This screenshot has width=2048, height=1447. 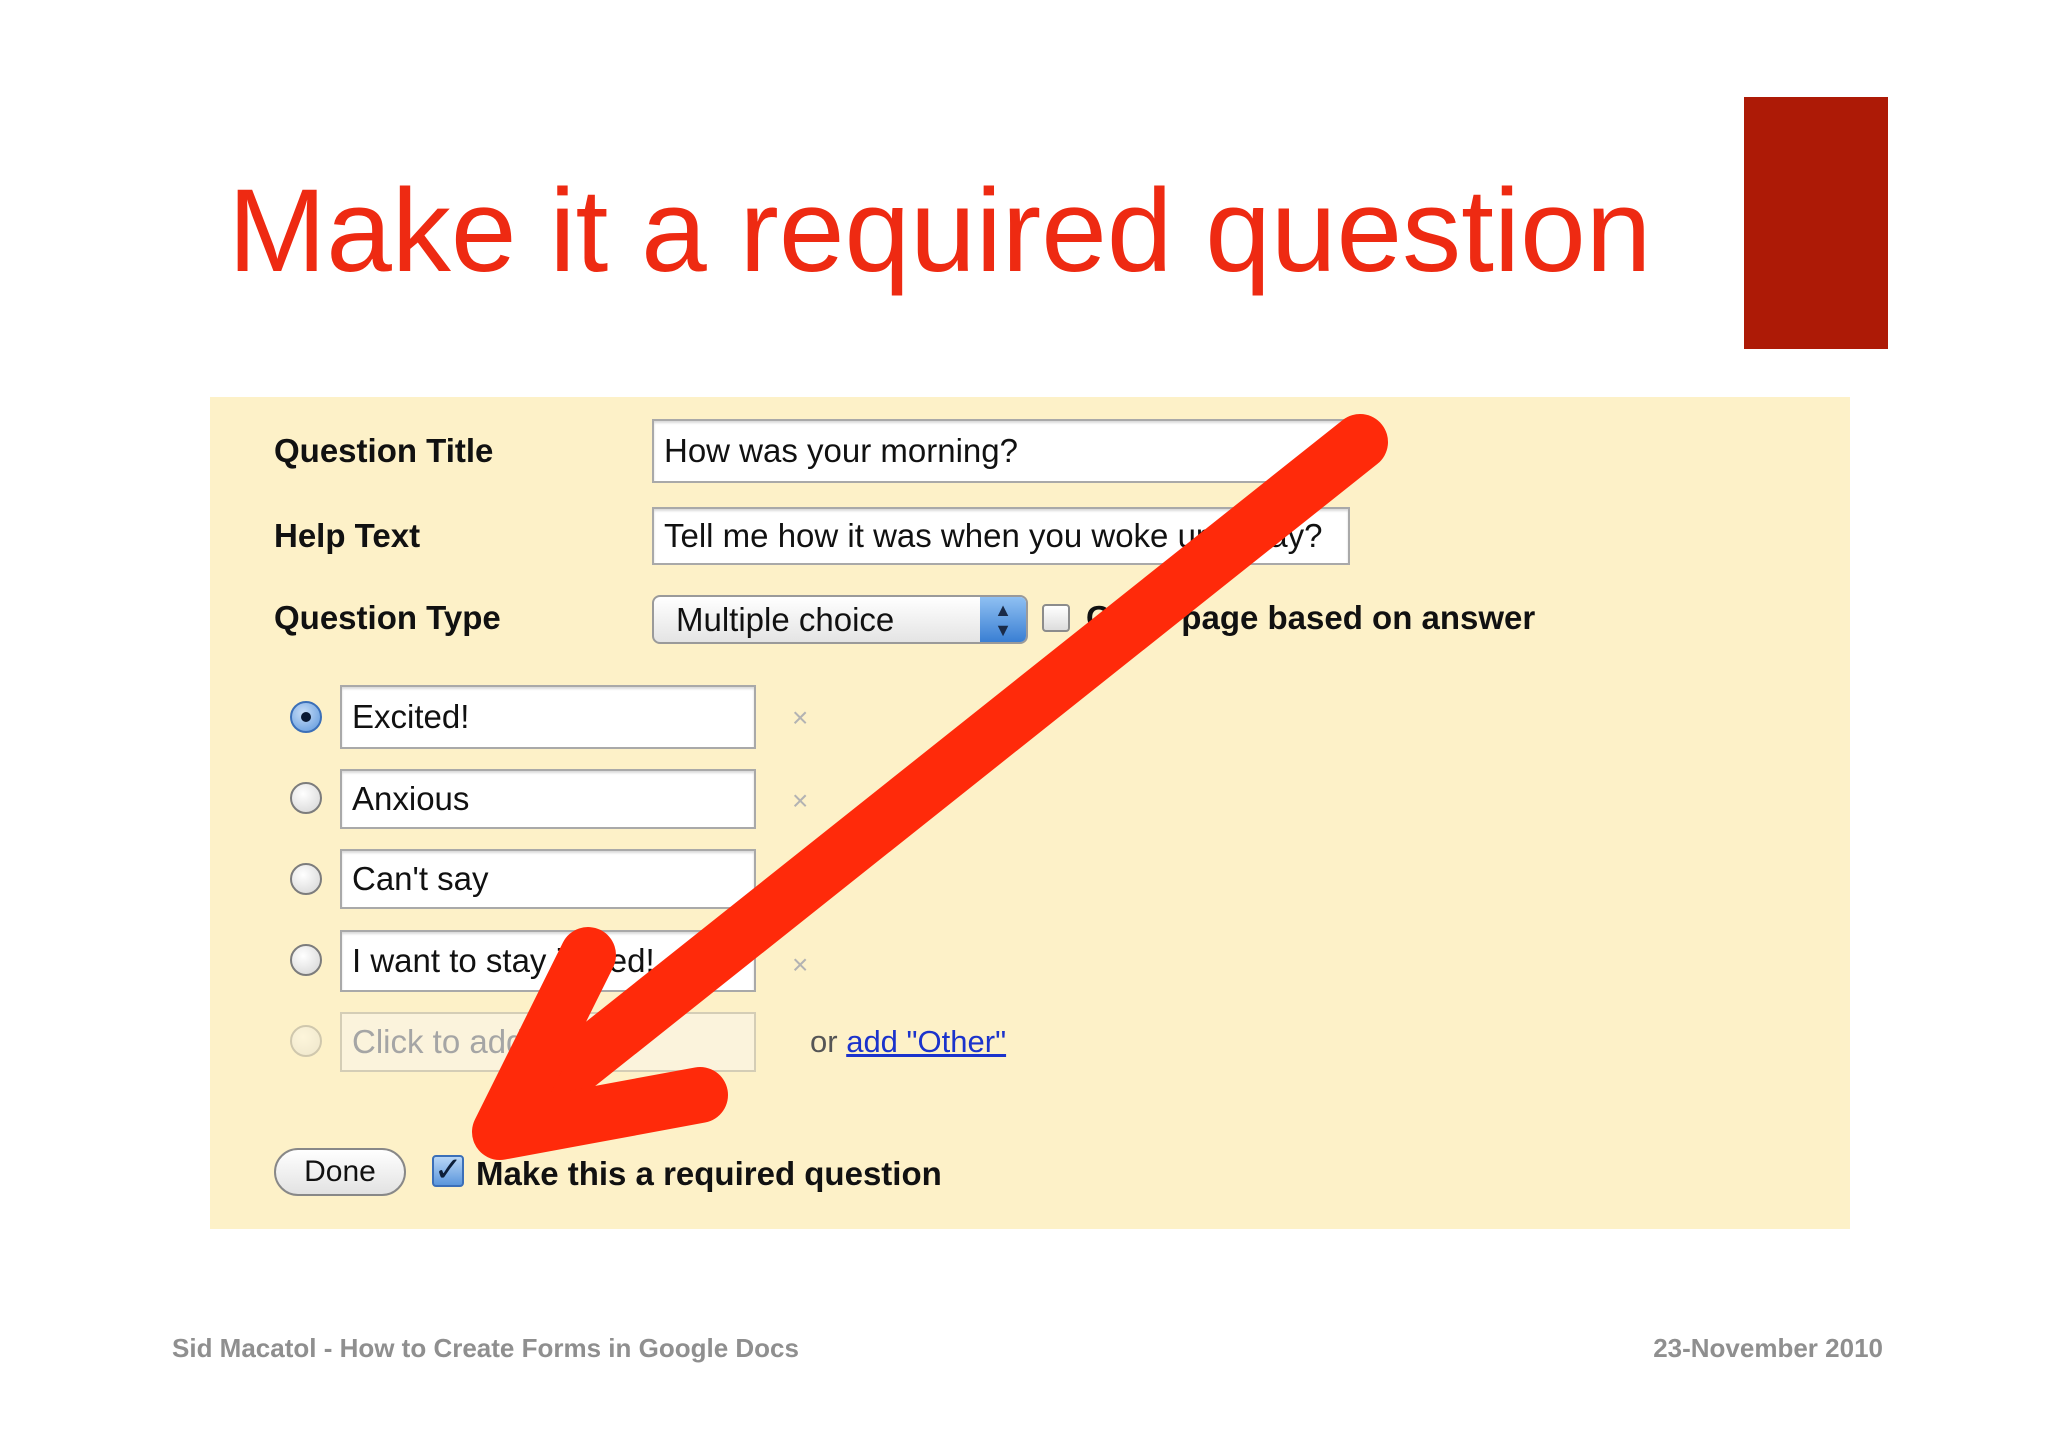 What do you see at coordinates (1001, 451) in the screenshot?
I see `question-title-input: How was your morning?` at bounding box center [1001, 451].